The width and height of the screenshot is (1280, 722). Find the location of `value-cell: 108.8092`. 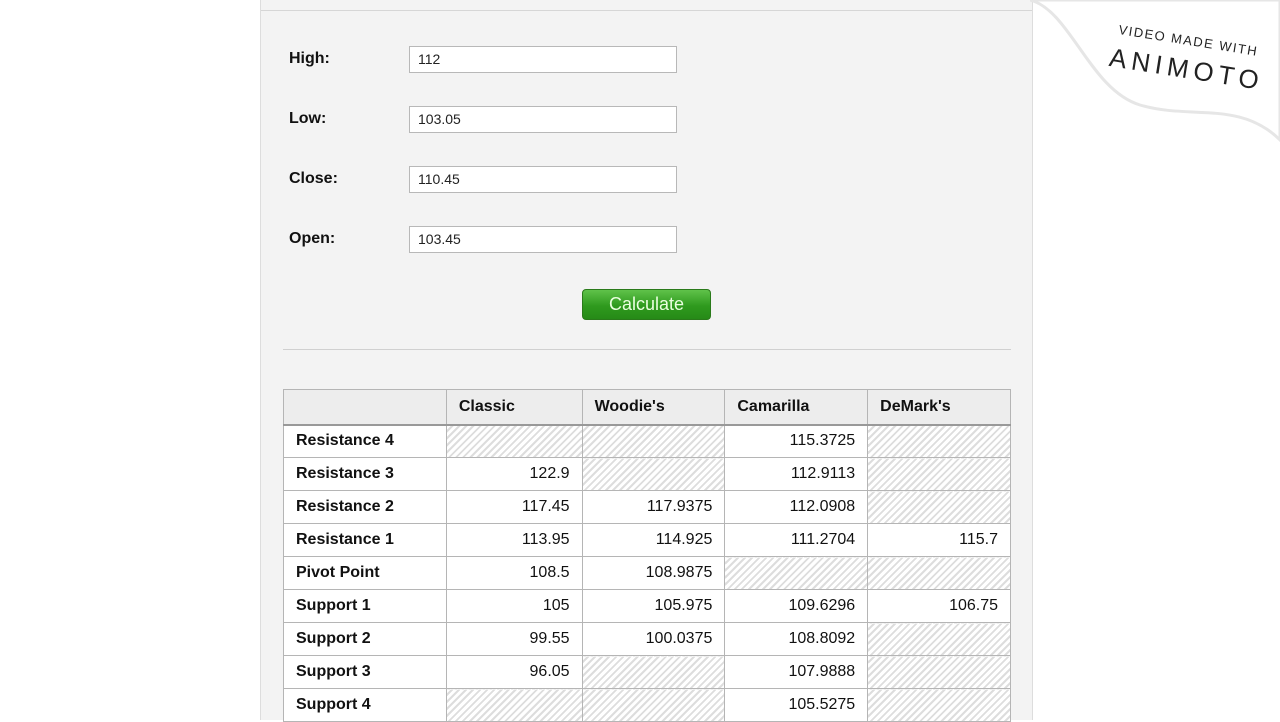

value-cell: 108.8092 is located at coordinates (796, 639).